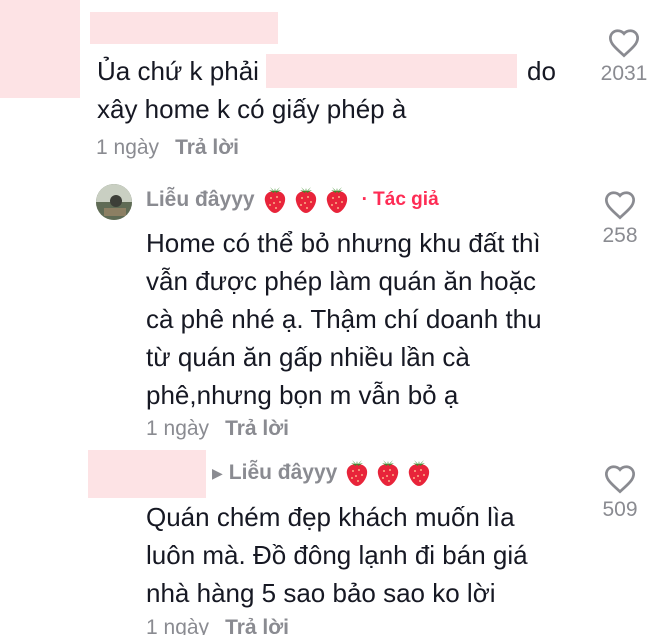  Describe the element at coordinates (283, 473) in the screenshot. I see `reply-to-username: Liễu đâyyy` at that location.